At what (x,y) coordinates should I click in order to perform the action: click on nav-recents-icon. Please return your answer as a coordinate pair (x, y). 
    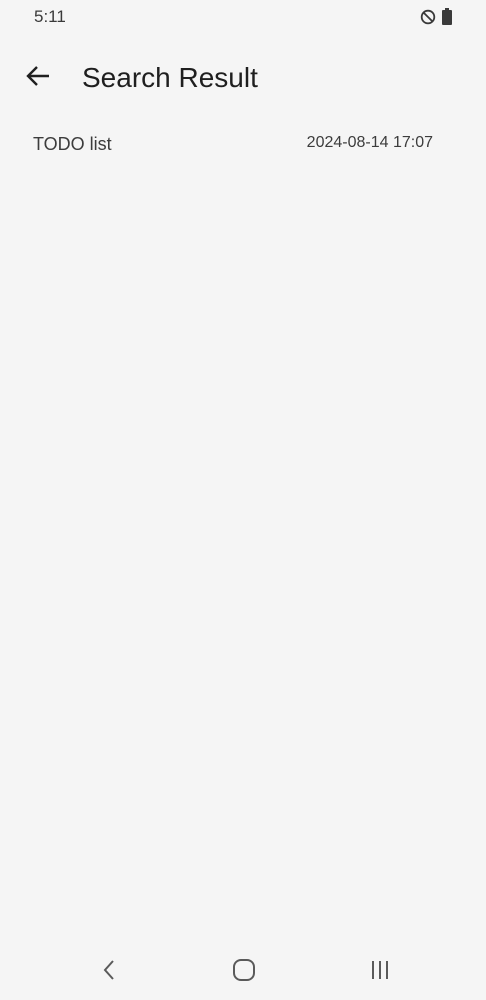
    Looking at the image, I should click on (380, 972).